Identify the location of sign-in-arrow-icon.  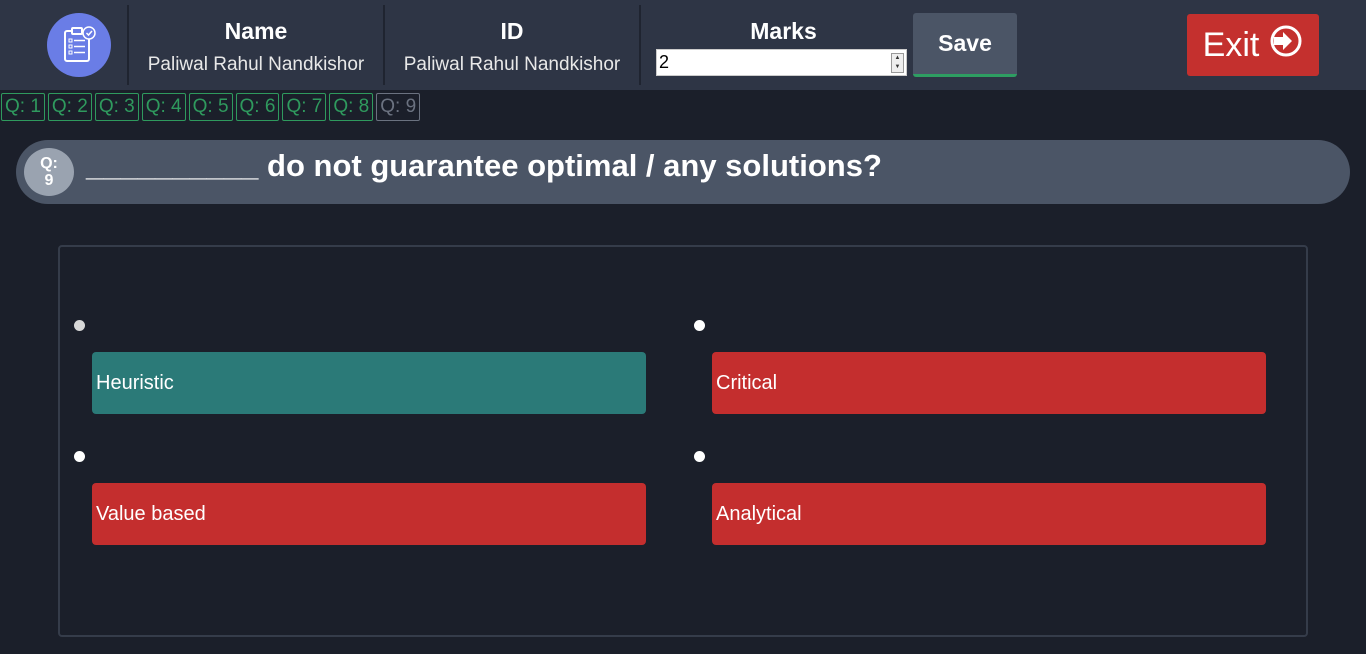
(1286, 45).